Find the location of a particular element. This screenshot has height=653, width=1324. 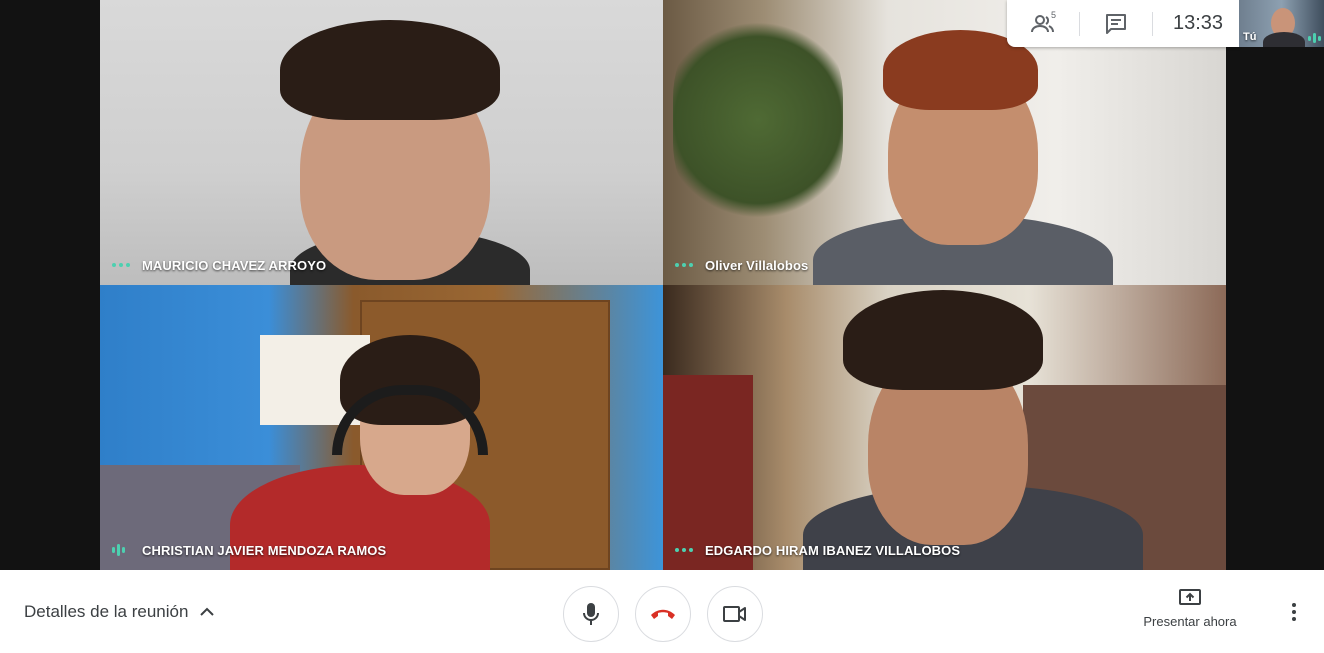

participant-name-bar: Oliver Villalobos is located at coordinates (741, 265).